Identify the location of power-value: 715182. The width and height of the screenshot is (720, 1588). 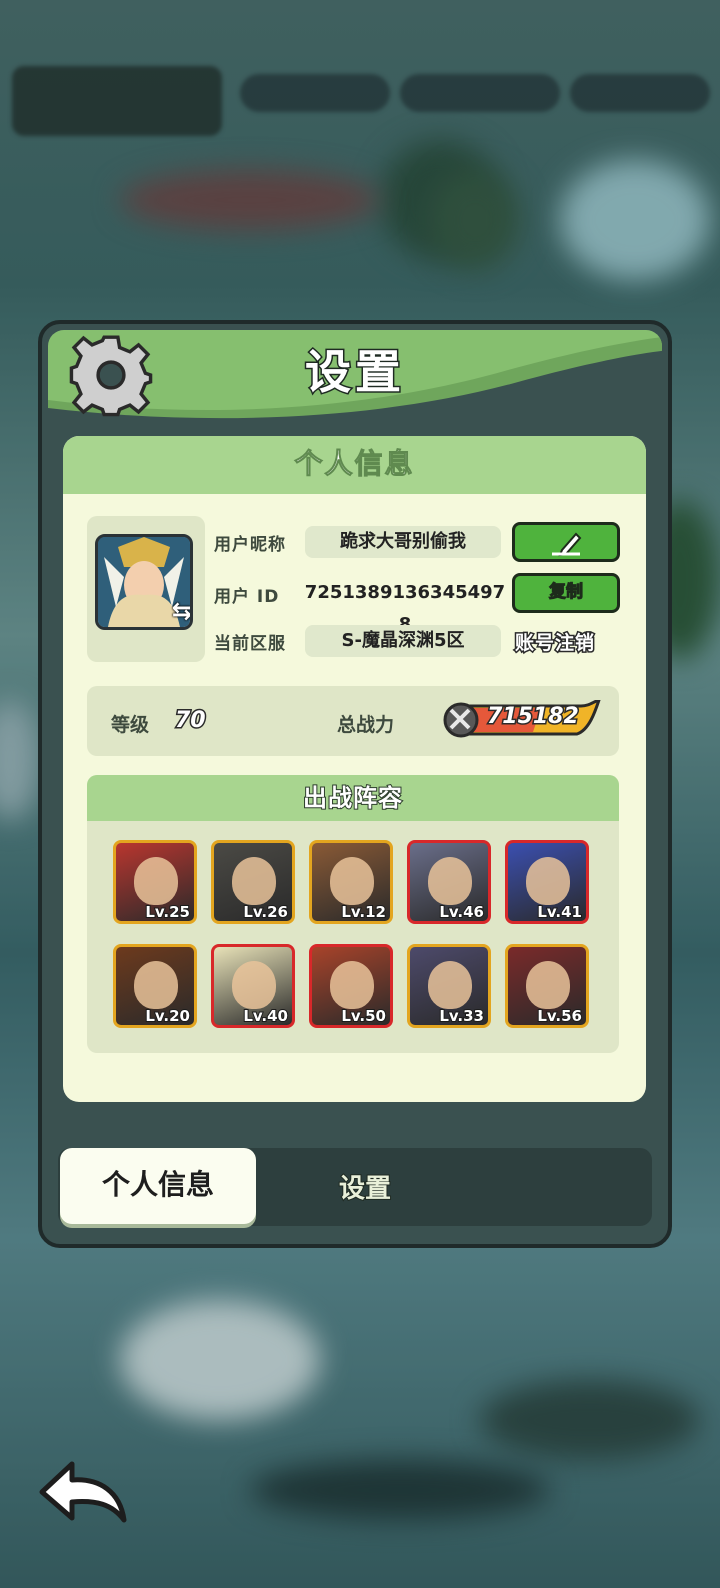
(533, 717).